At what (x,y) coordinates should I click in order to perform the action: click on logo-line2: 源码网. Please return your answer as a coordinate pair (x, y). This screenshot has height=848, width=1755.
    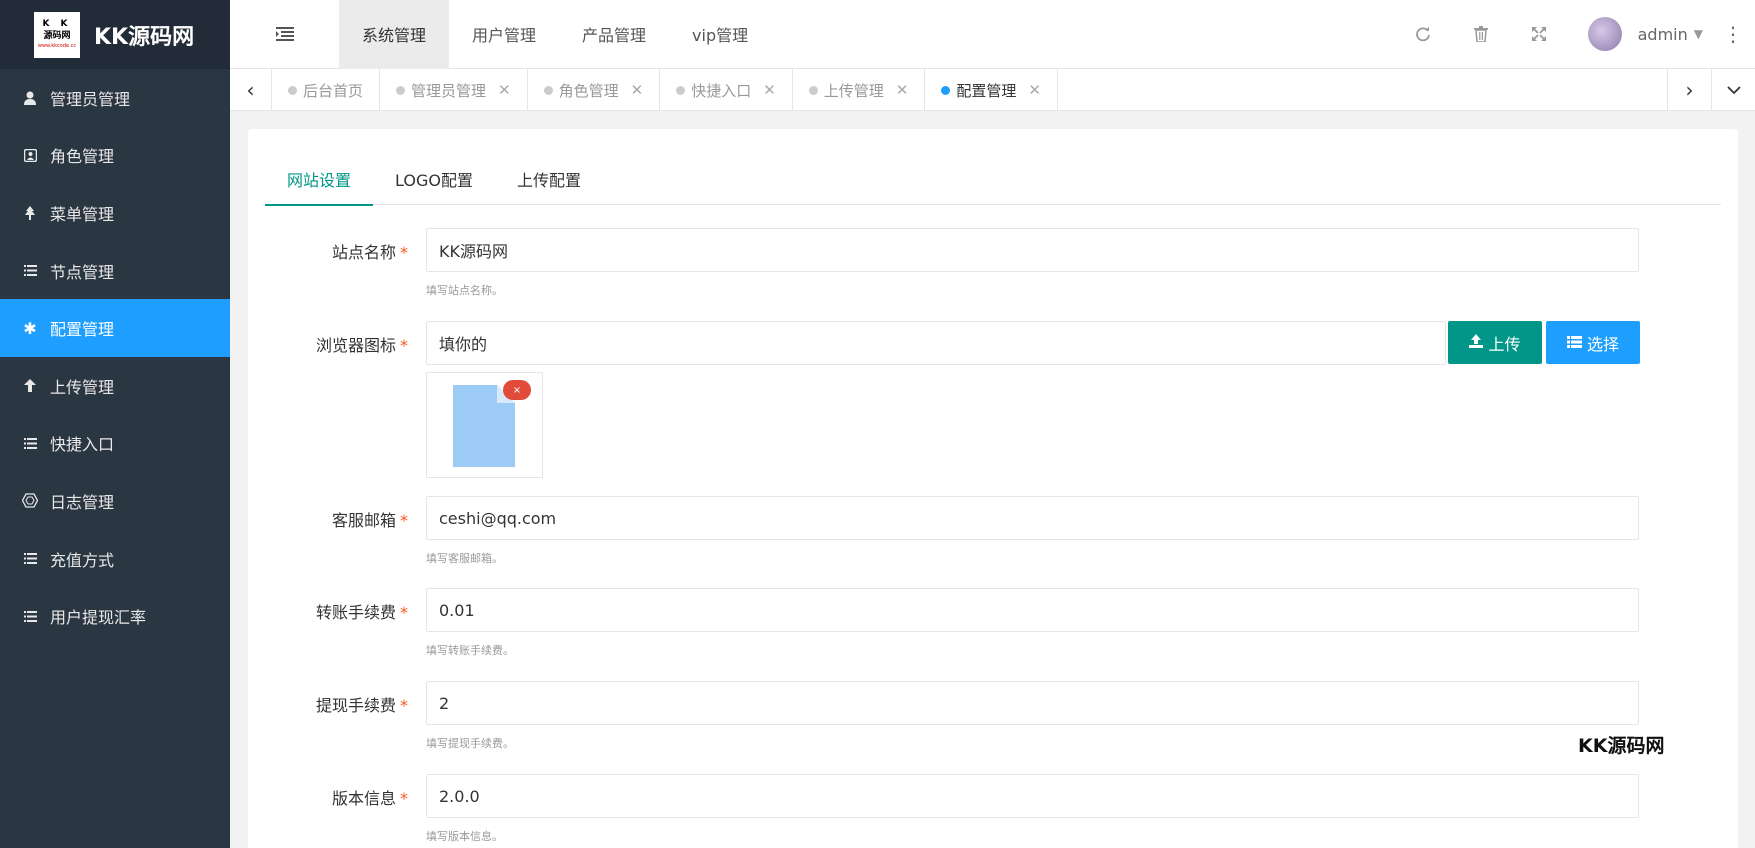
    Looking at the image, I should click on (57, 36).